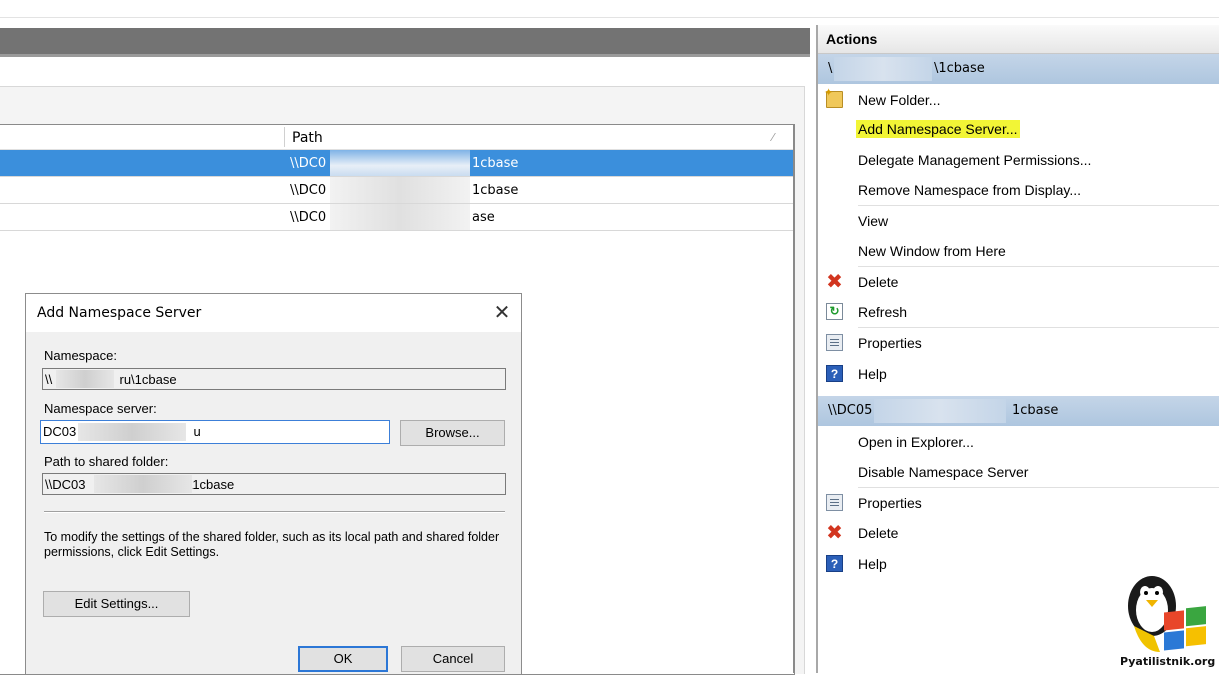 Image resolution: width=1219 pixels, height=675 pixels. I want to click on cancel-button: Cancel, so click(453, 659).